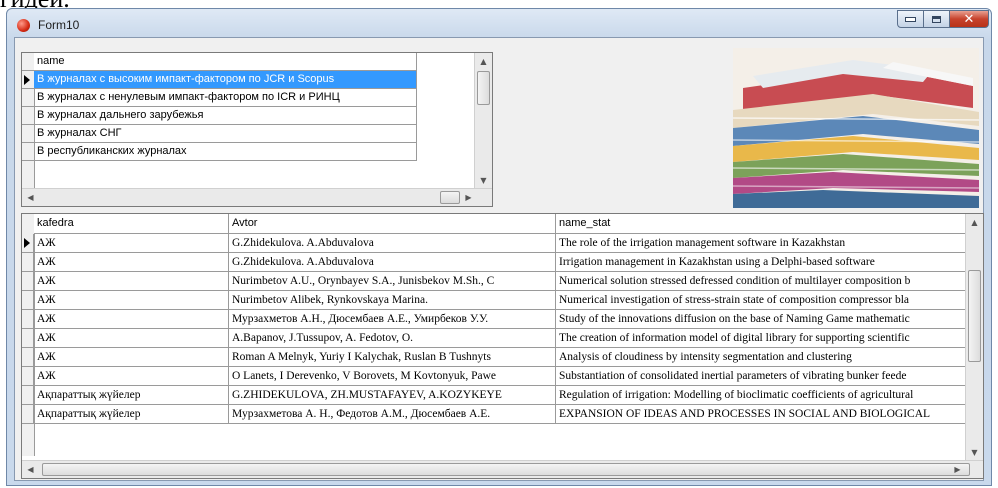  I want to click on articles-grid-horizontal-scrollbar: ◀ ▶, so click(502, 469).